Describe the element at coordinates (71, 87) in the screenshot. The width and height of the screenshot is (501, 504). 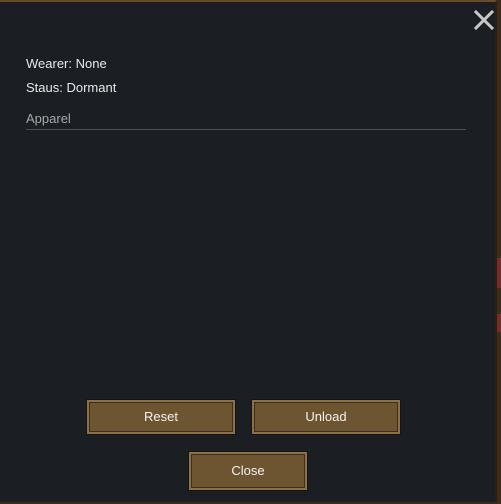
I see `status-label: Staus: Dormant` at that location.